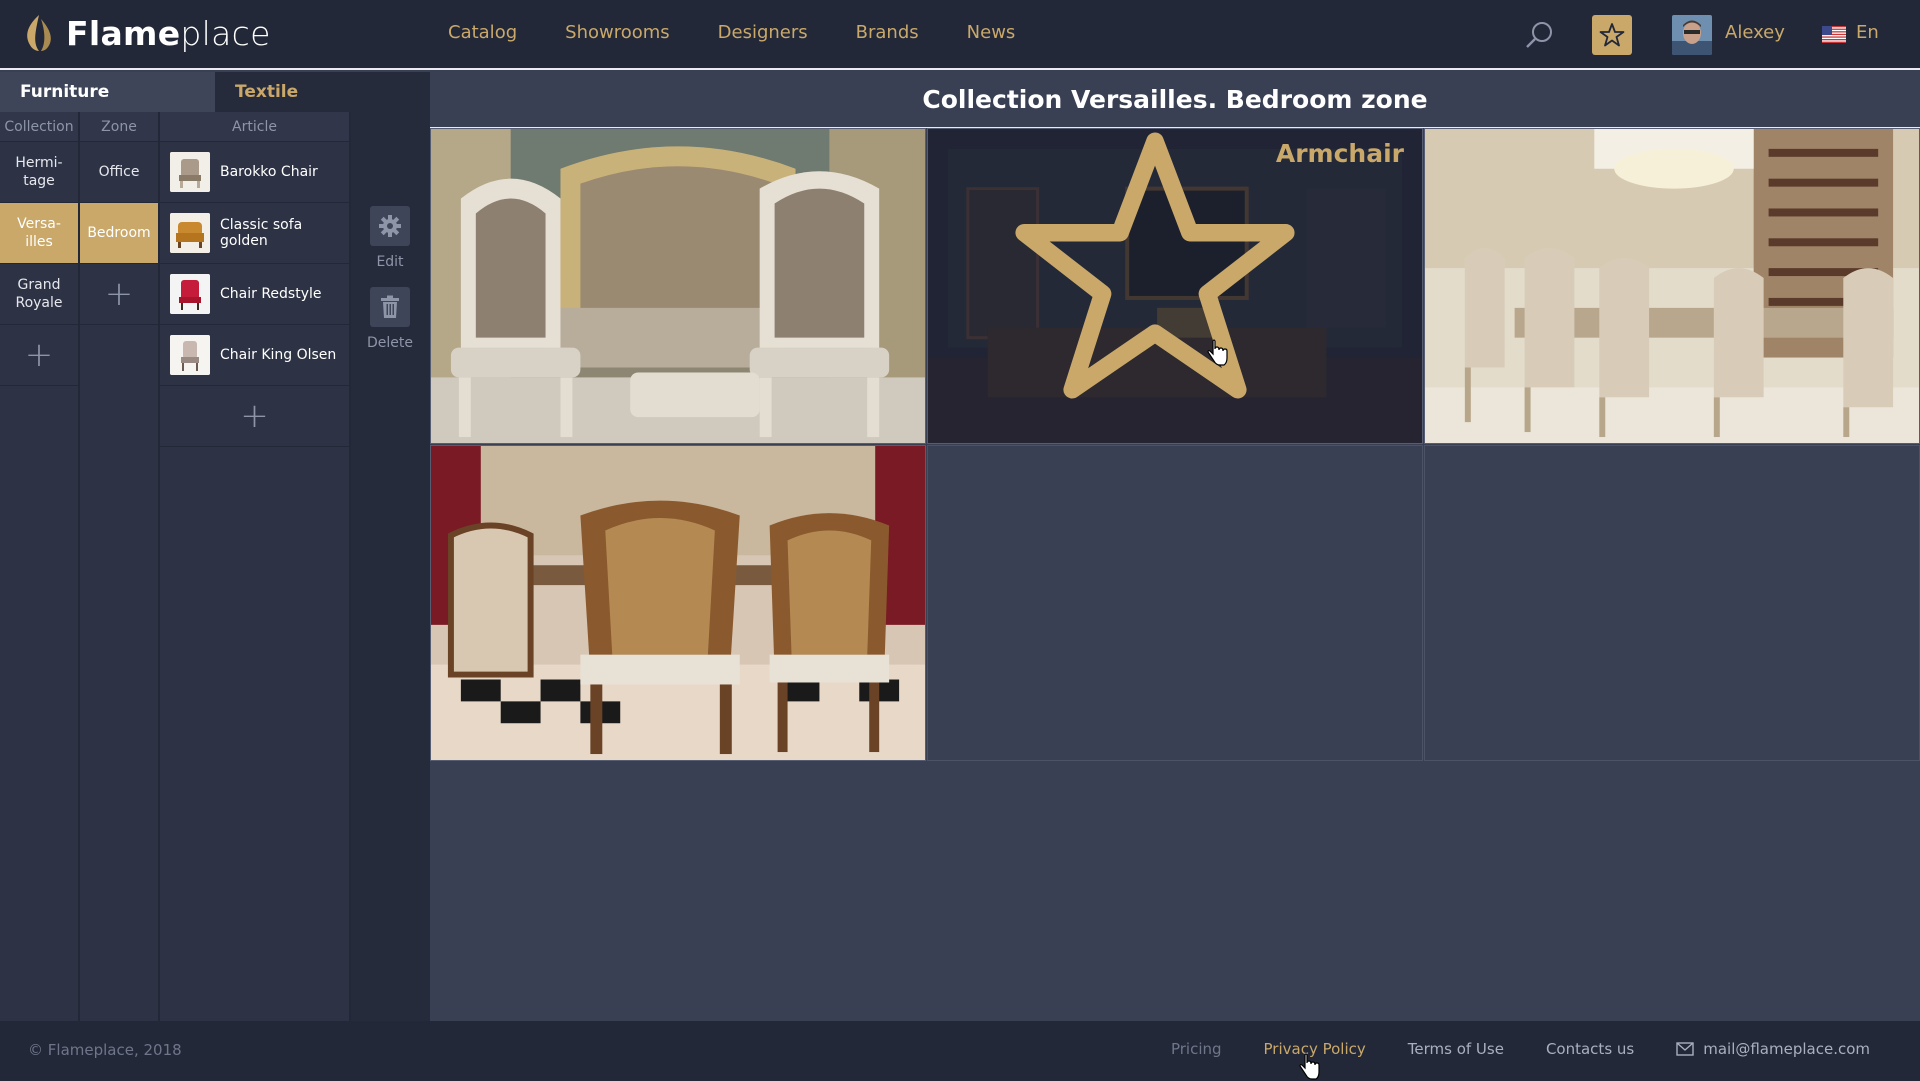 The image size is (1920, 1081). I want to click on article-name: Classic sofa golden, so click(261, 233).